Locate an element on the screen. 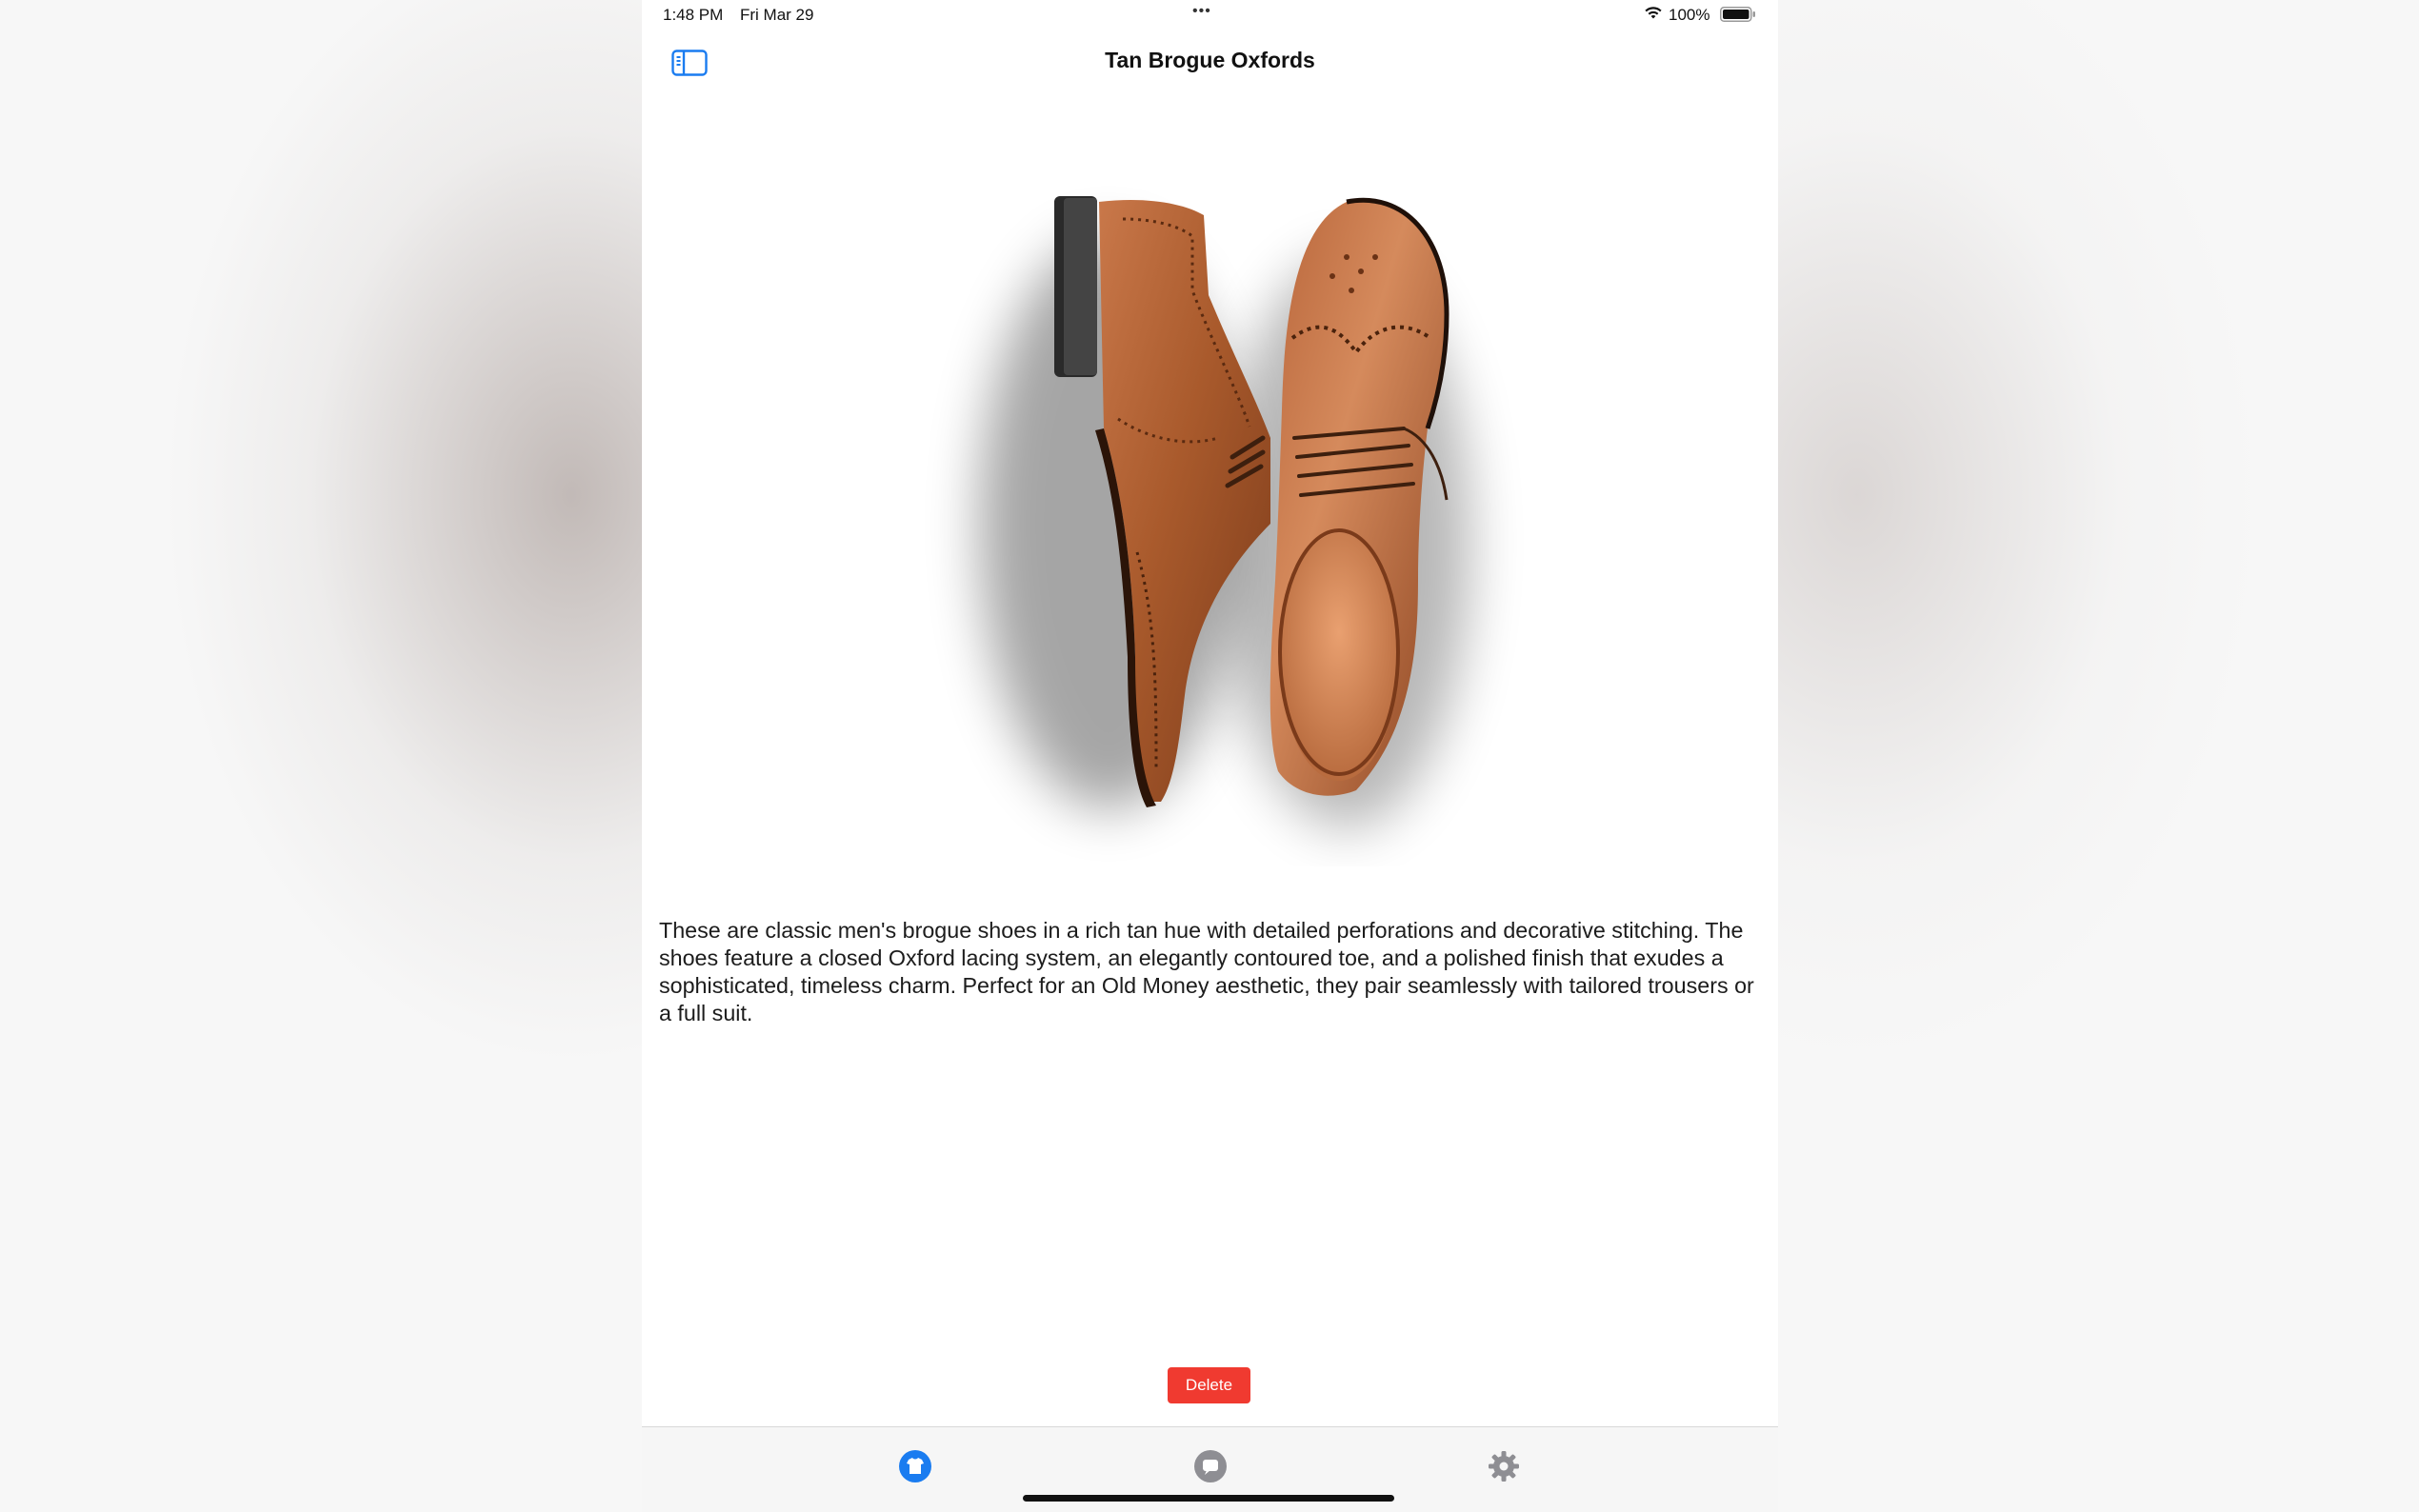 The width and height of the screenshot is (2419, 1512). status-bar: 1:48 PM Fri Mar 29 ••• 100% is located at coordinates (1210, 16).